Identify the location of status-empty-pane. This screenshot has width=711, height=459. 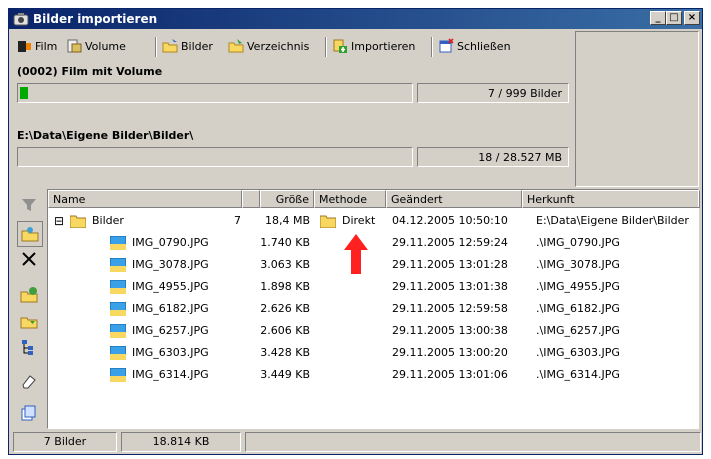
(473, 442).